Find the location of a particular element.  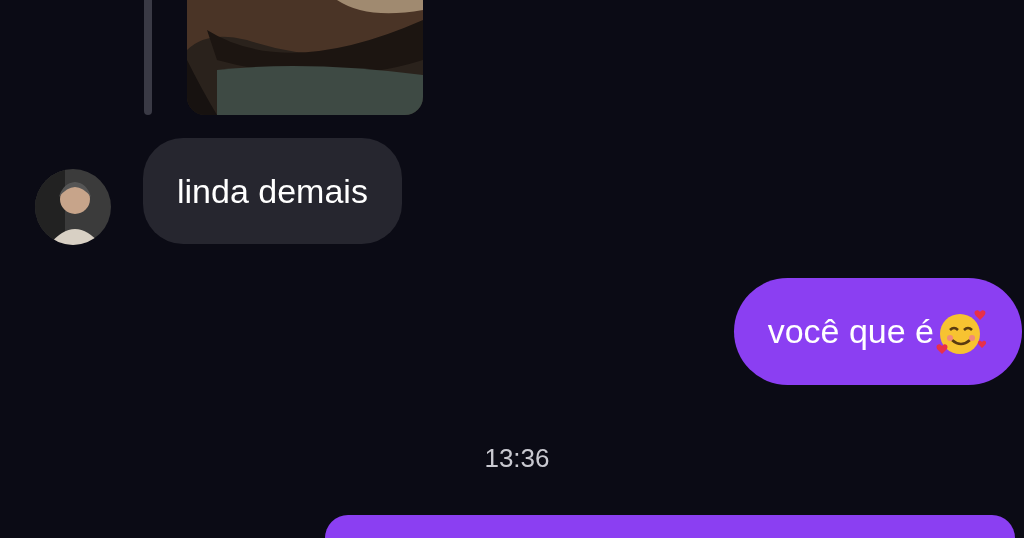

smiling-face-with-hearts-icon is located at coordinates (962, 331).